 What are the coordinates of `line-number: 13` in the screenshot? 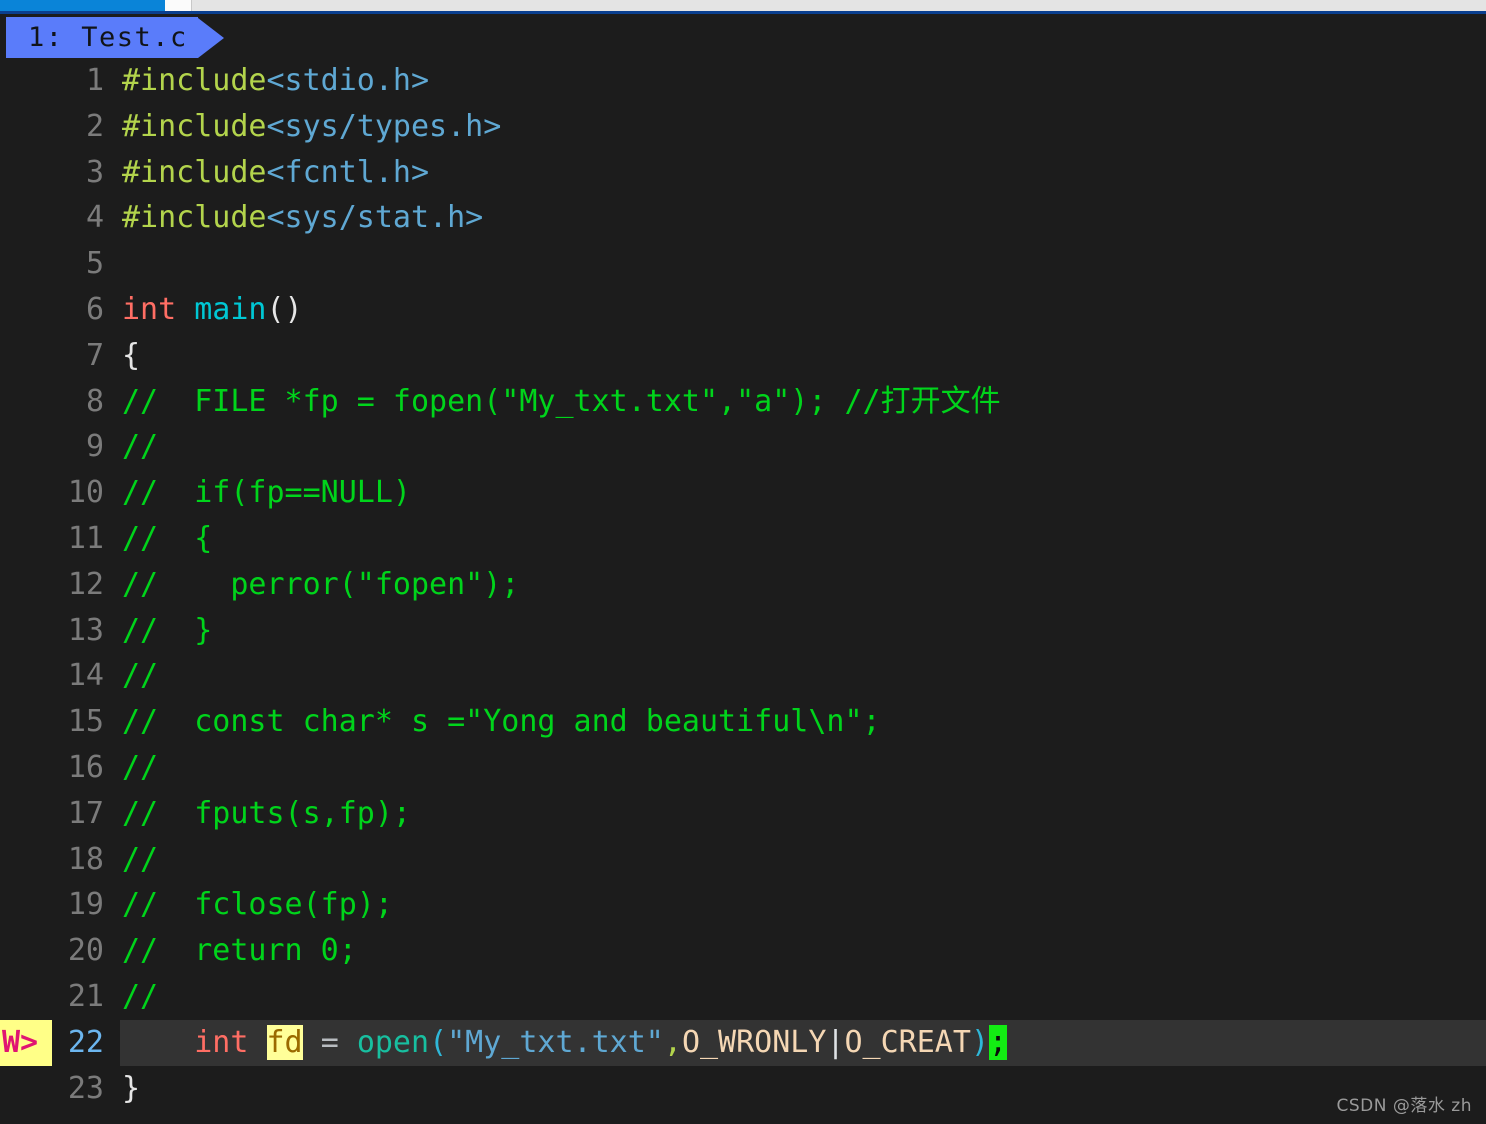 It's located at (85, 630).